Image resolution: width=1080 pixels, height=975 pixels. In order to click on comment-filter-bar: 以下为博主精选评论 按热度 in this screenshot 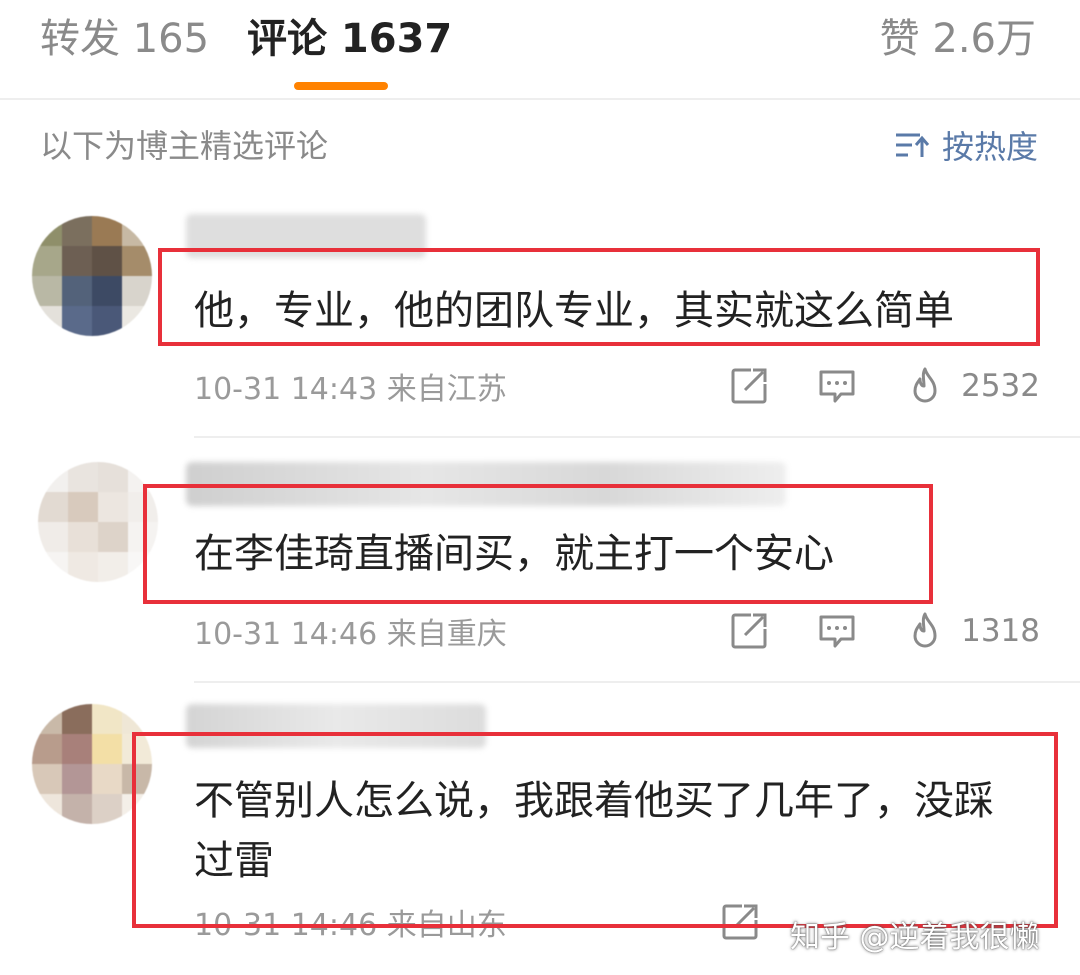, I will do `click(540, 147)`.